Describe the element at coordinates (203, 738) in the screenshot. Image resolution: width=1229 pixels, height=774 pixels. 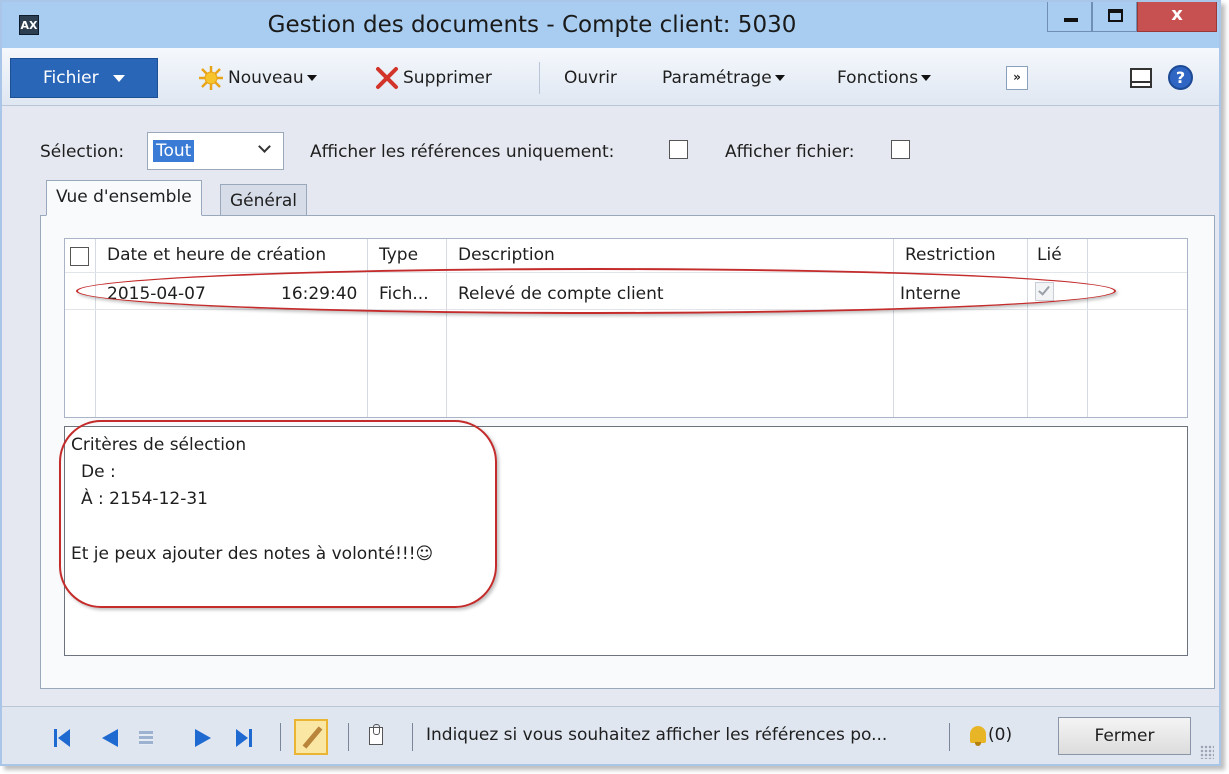
I see `next-record-icon` at that location.